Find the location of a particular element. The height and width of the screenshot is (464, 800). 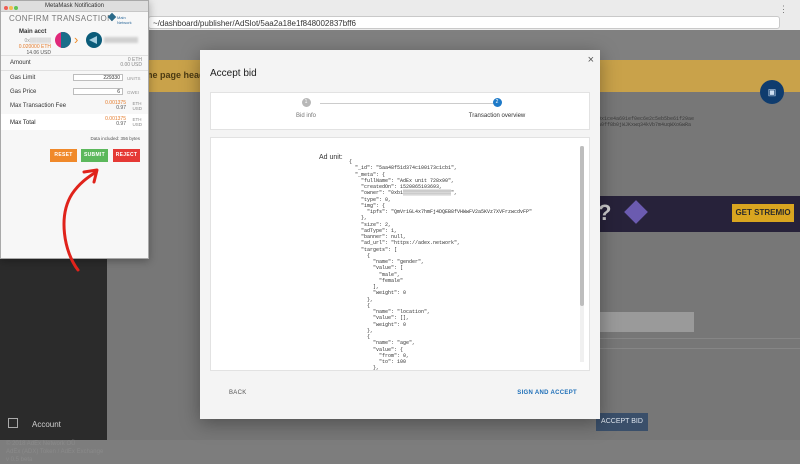

recipient-address-redacted is located at coordinates (121, 40).